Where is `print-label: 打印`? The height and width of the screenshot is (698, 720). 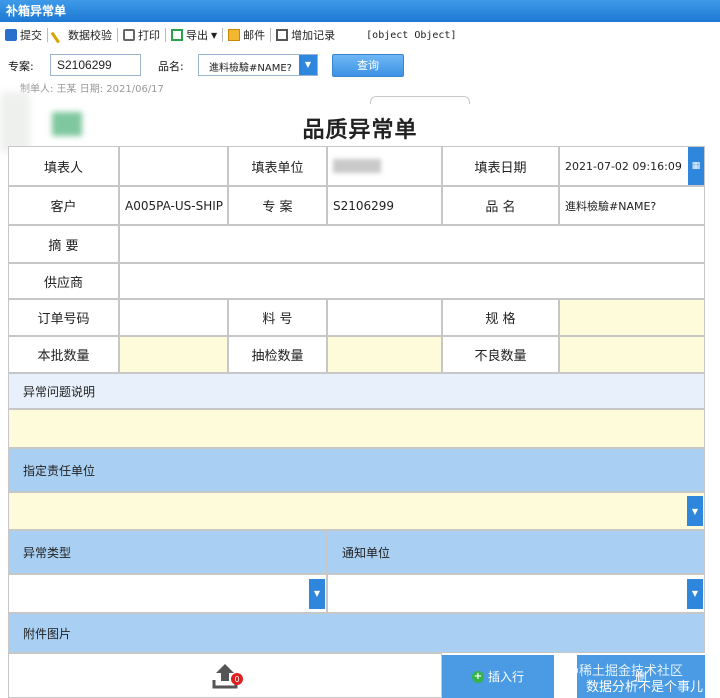
print-label: 打印 is located at coordinates (149, 35).